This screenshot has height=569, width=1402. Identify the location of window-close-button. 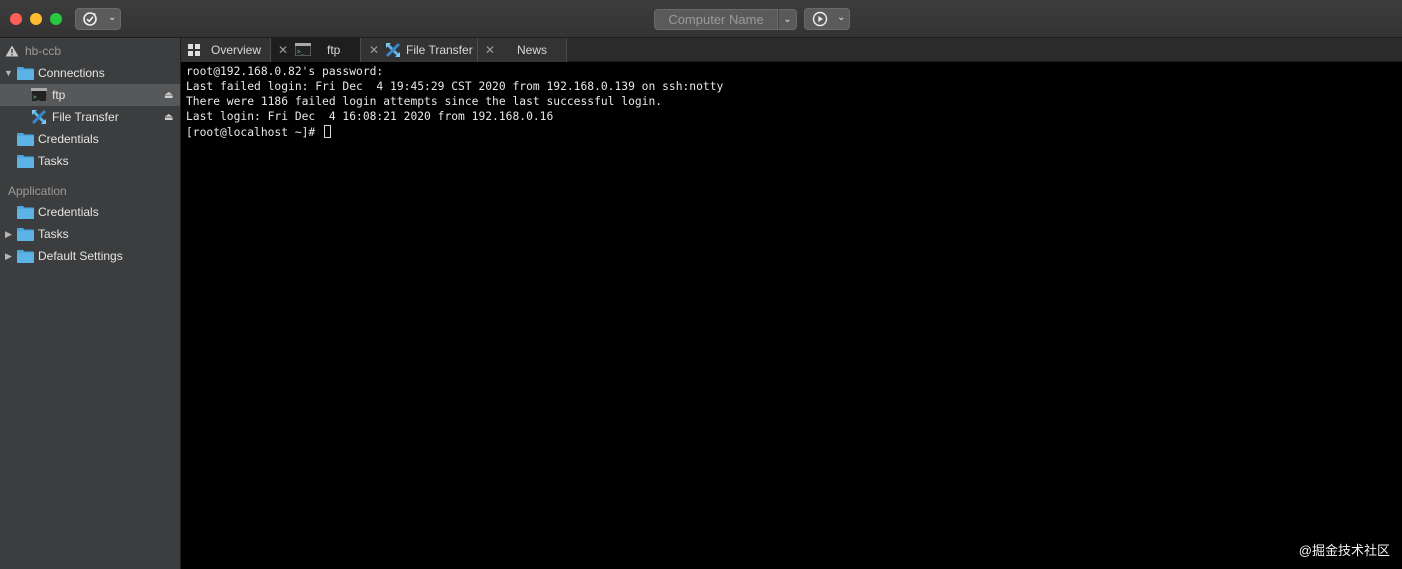
(16, 19).